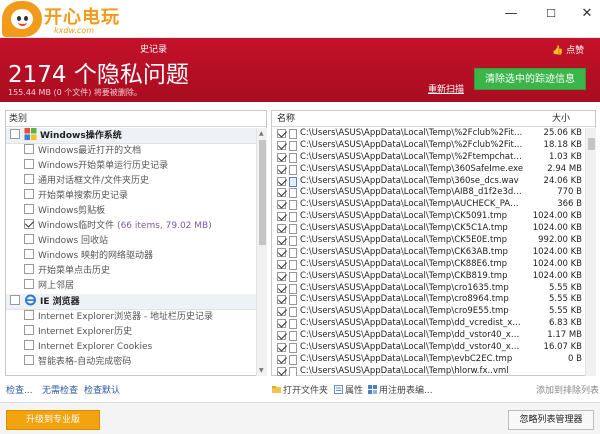  I want to click on category-ie: IE 浏览器, so click(131, 302).